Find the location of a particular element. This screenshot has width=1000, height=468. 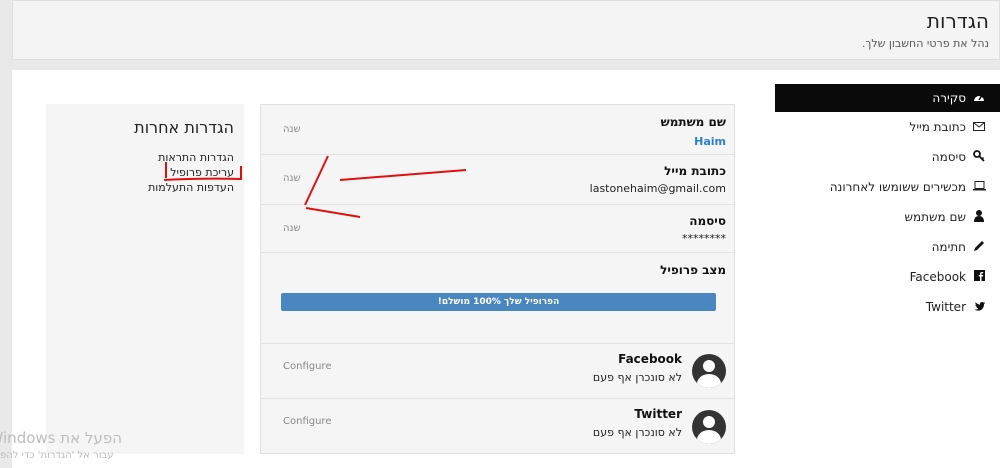

username-value: Haim is located at coordinates (710, 141).